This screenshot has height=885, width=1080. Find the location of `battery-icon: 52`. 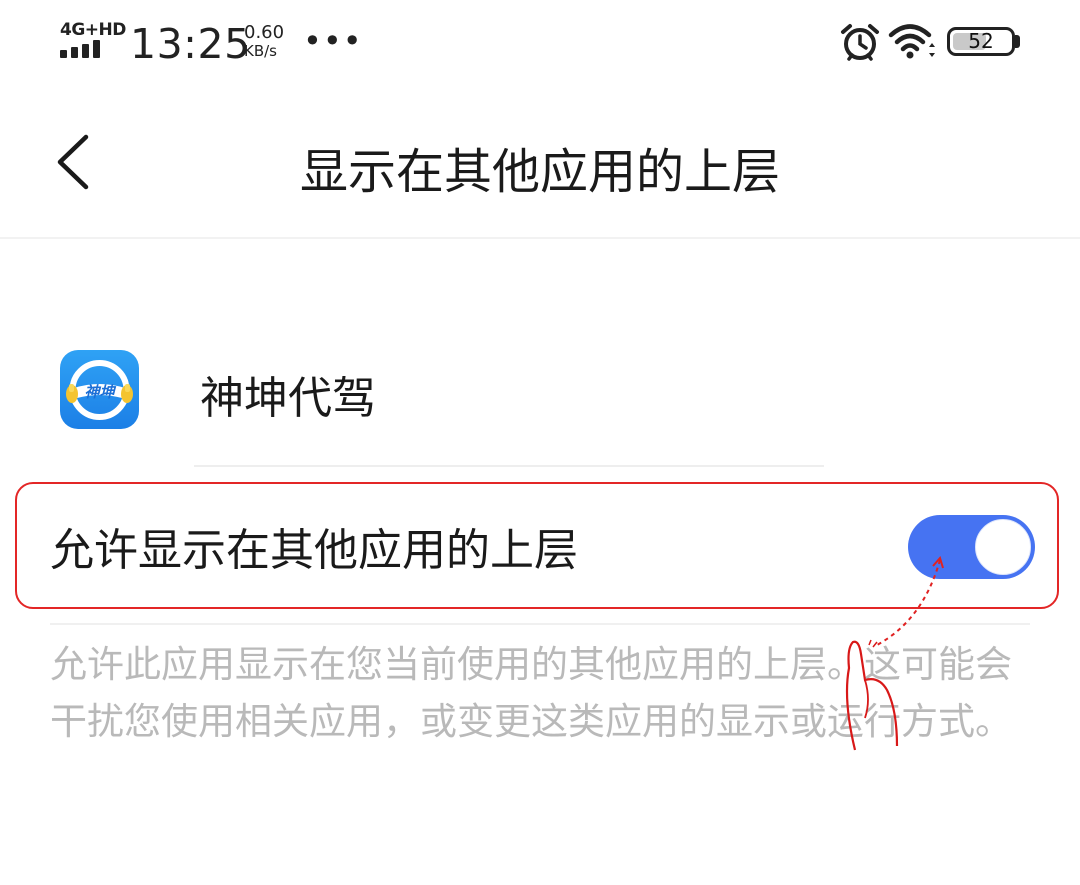

battery-icon: 52 is located at coordinates (981, 41).